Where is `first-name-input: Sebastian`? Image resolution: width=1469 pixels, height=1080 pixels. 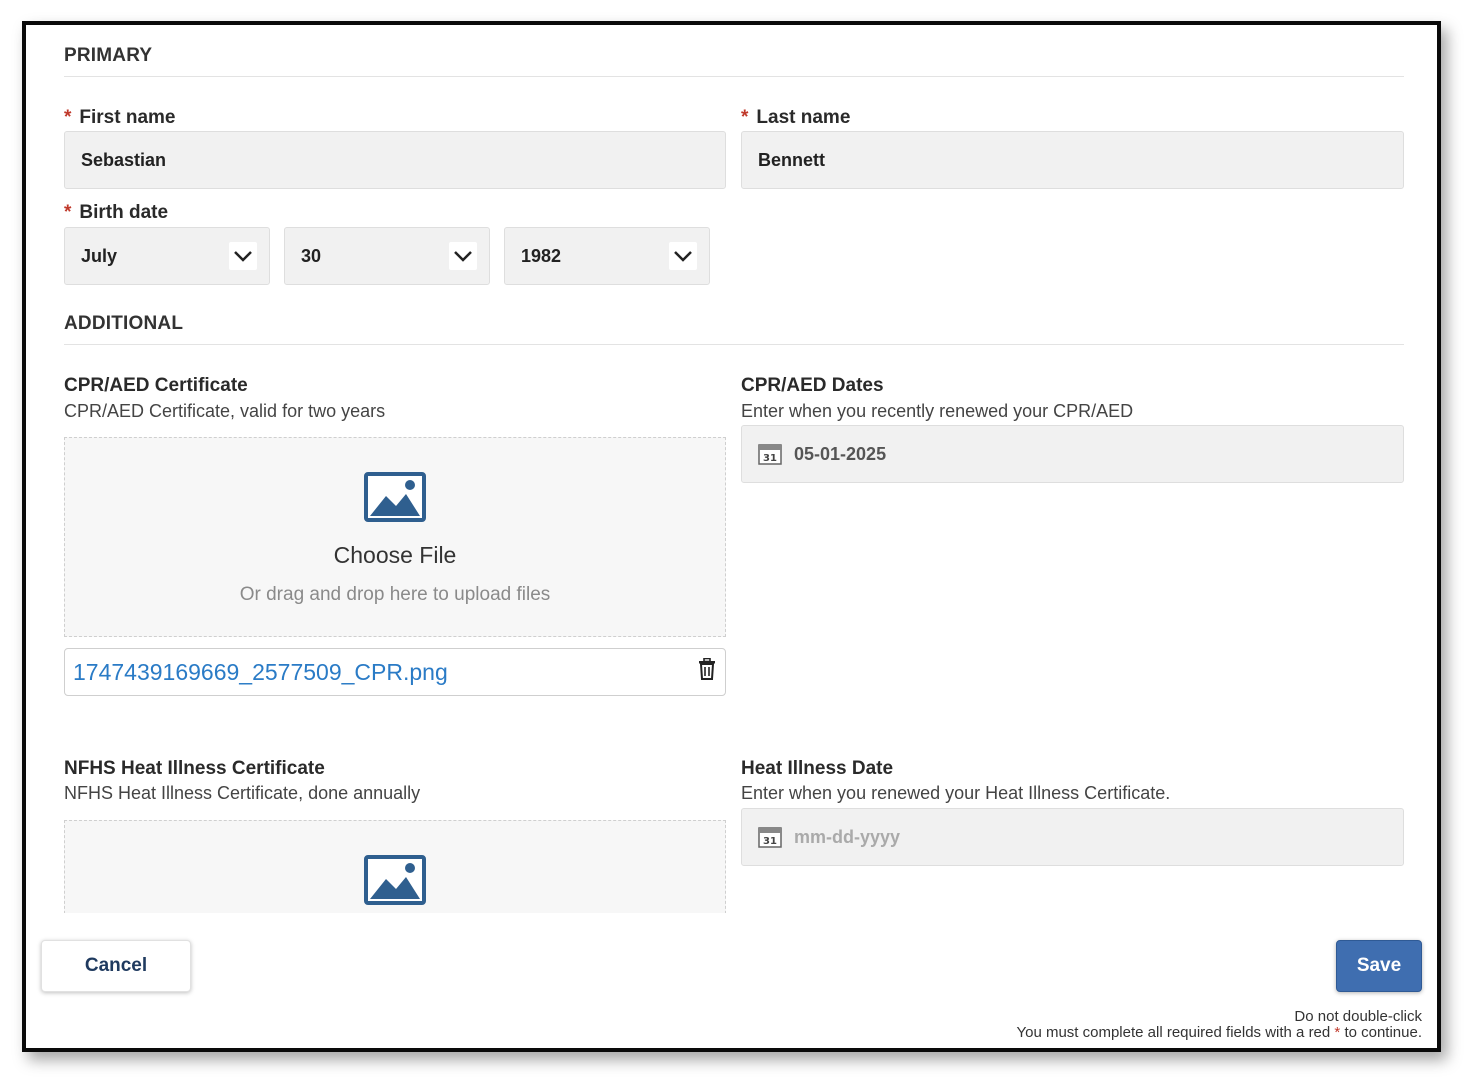
first-name-input: Sebastian is located at coordinates (395, 160).